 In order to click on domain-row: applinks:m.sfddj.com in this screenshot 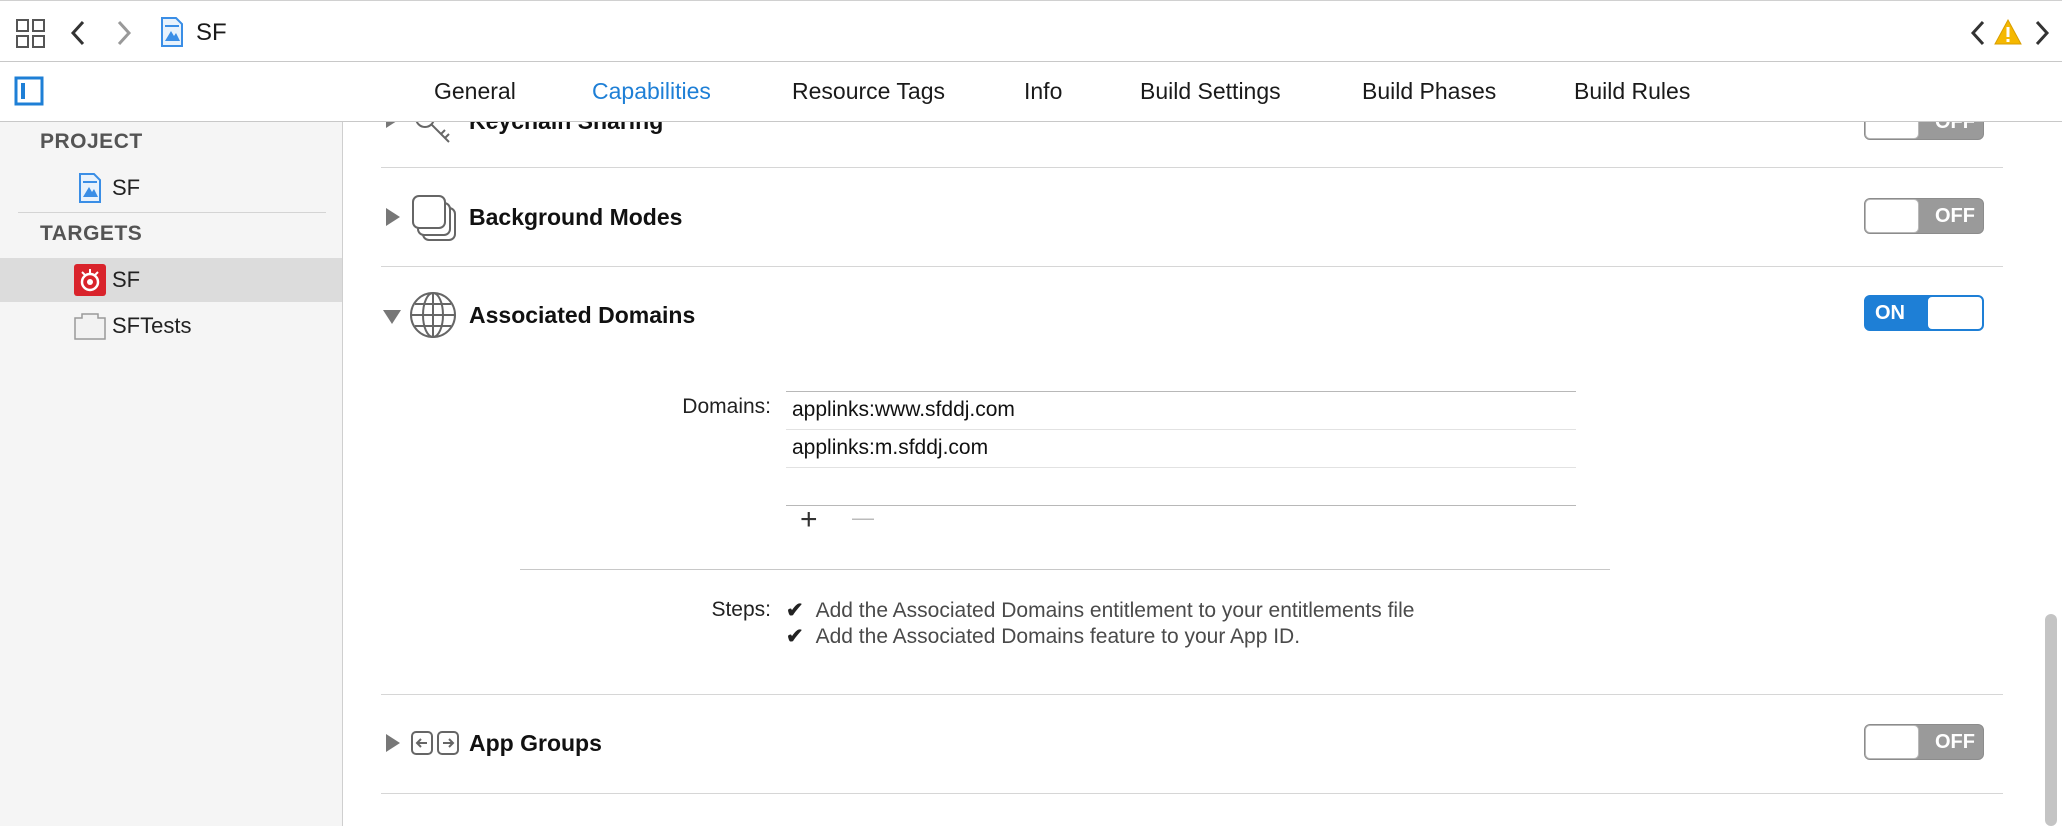, I will do `click(1181, 449)`.